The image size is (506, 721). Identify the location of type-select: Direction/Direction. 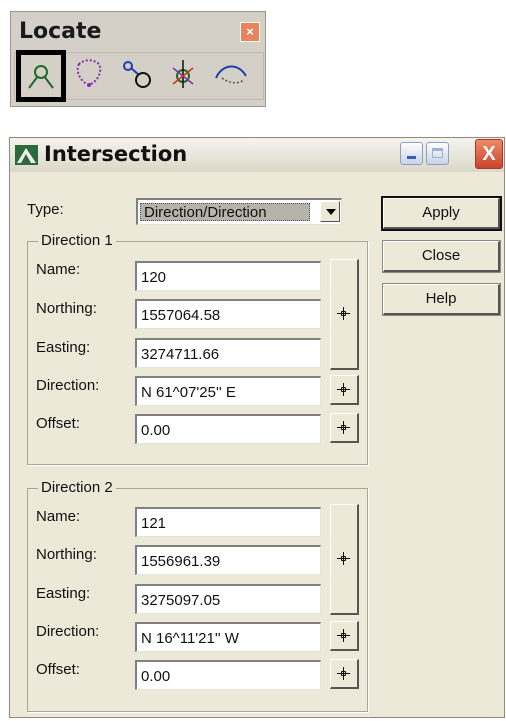
(239, 211).